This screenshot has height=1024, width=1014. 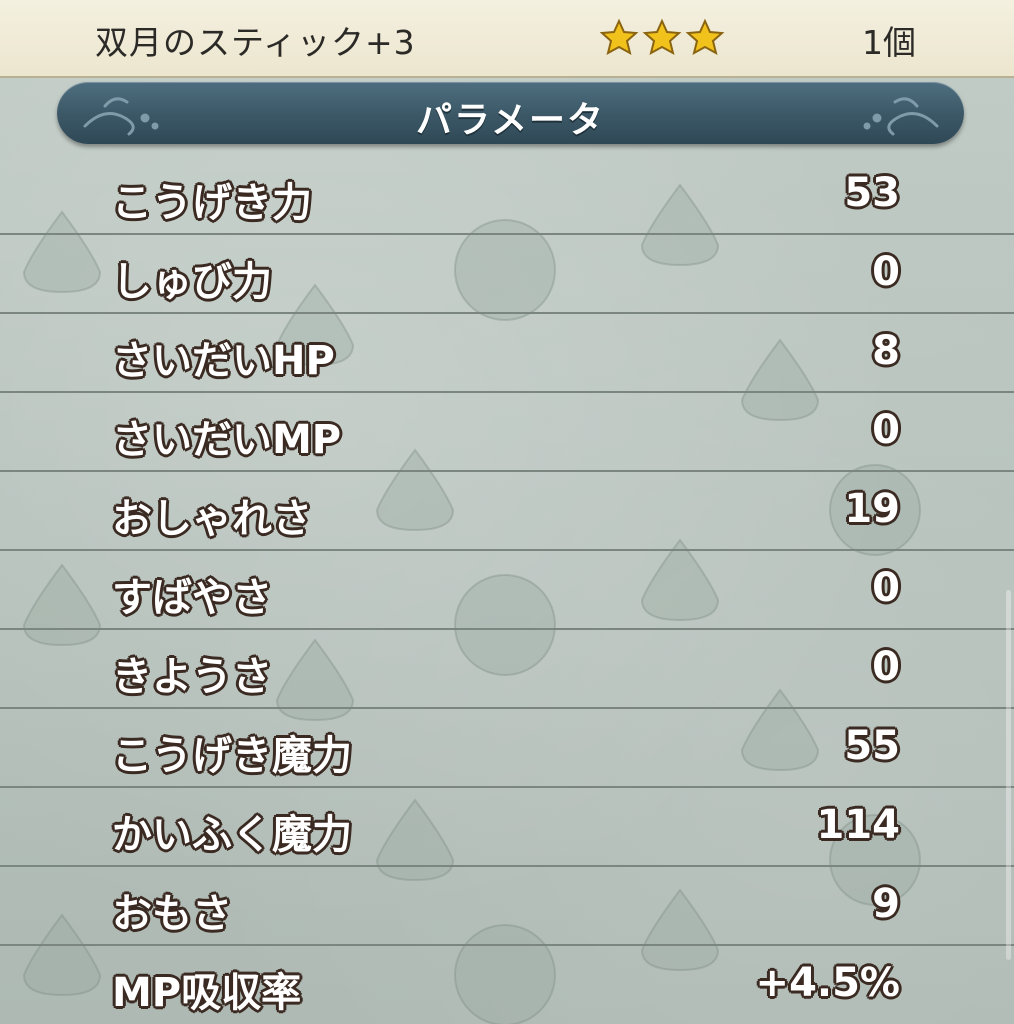 I want to click on scrollbar, so click(x=1008, y=775).